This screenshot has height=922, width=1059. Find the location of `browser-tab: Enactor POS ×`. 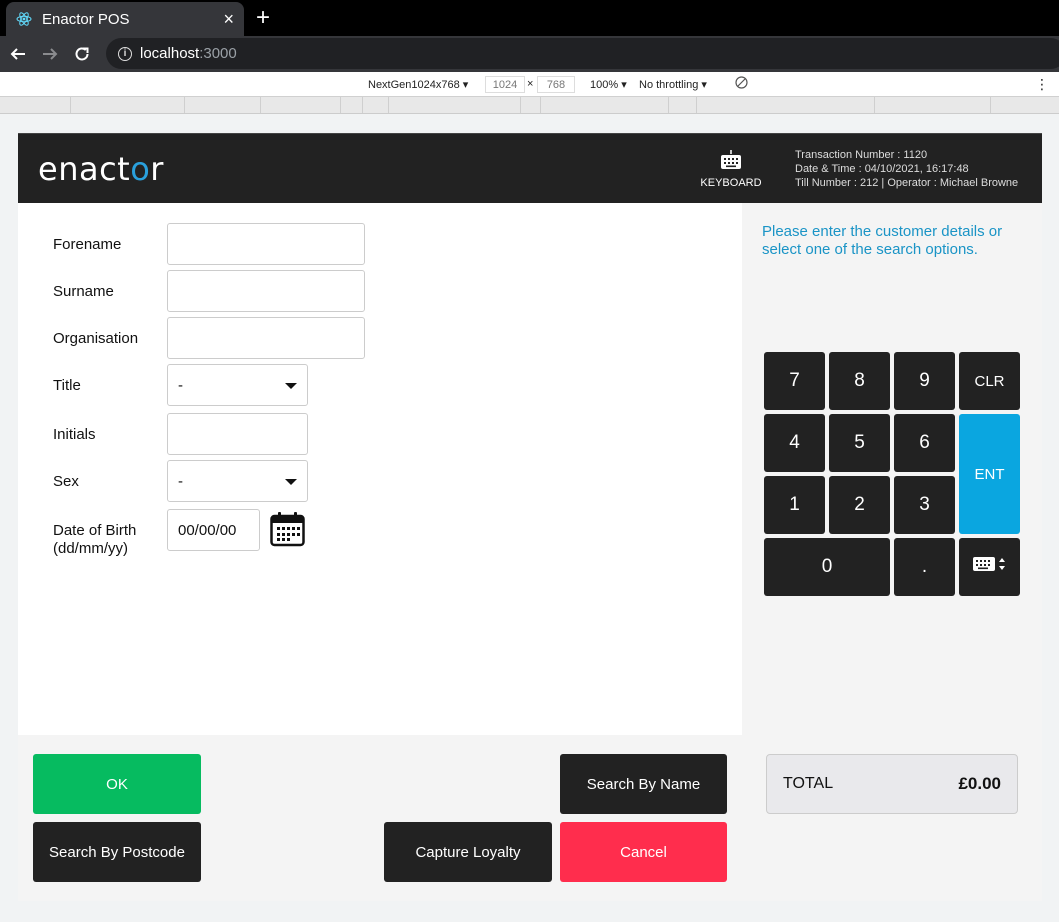

browser-tab: Enactor POS × is located at coordinates (125, 19).